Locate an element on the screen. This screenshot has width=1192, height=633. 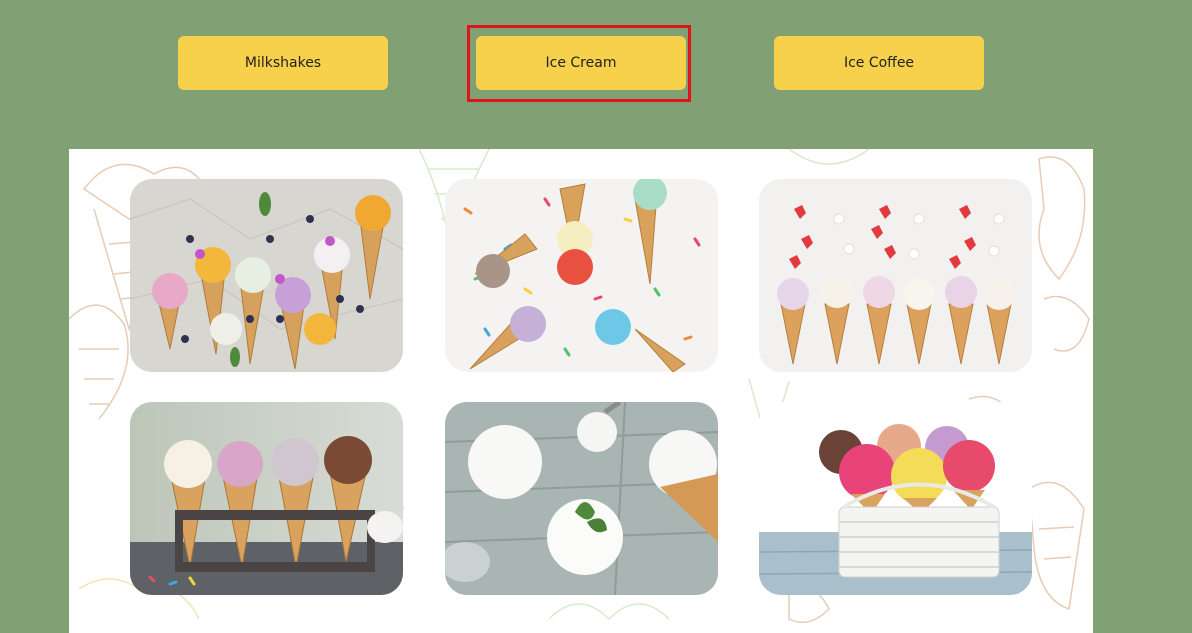
tab-ice-cream: Ice Cream is located at coordinates (581, 63).